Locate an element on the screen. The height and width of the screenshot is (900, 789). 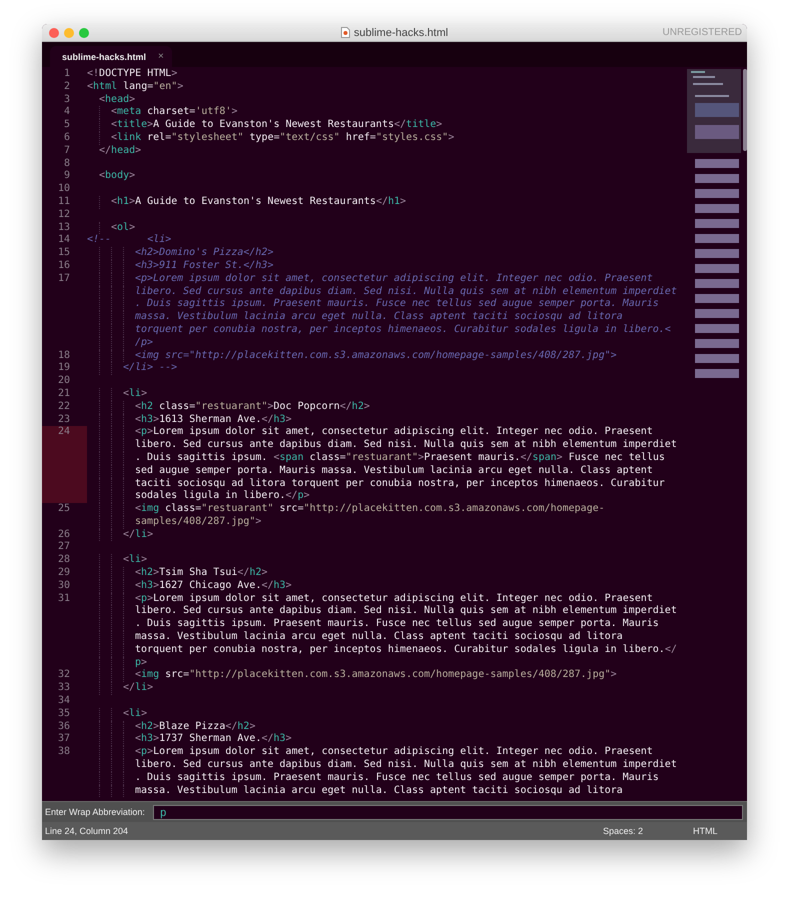
syntax-setting: HTML is located at coordinates (718, 831).